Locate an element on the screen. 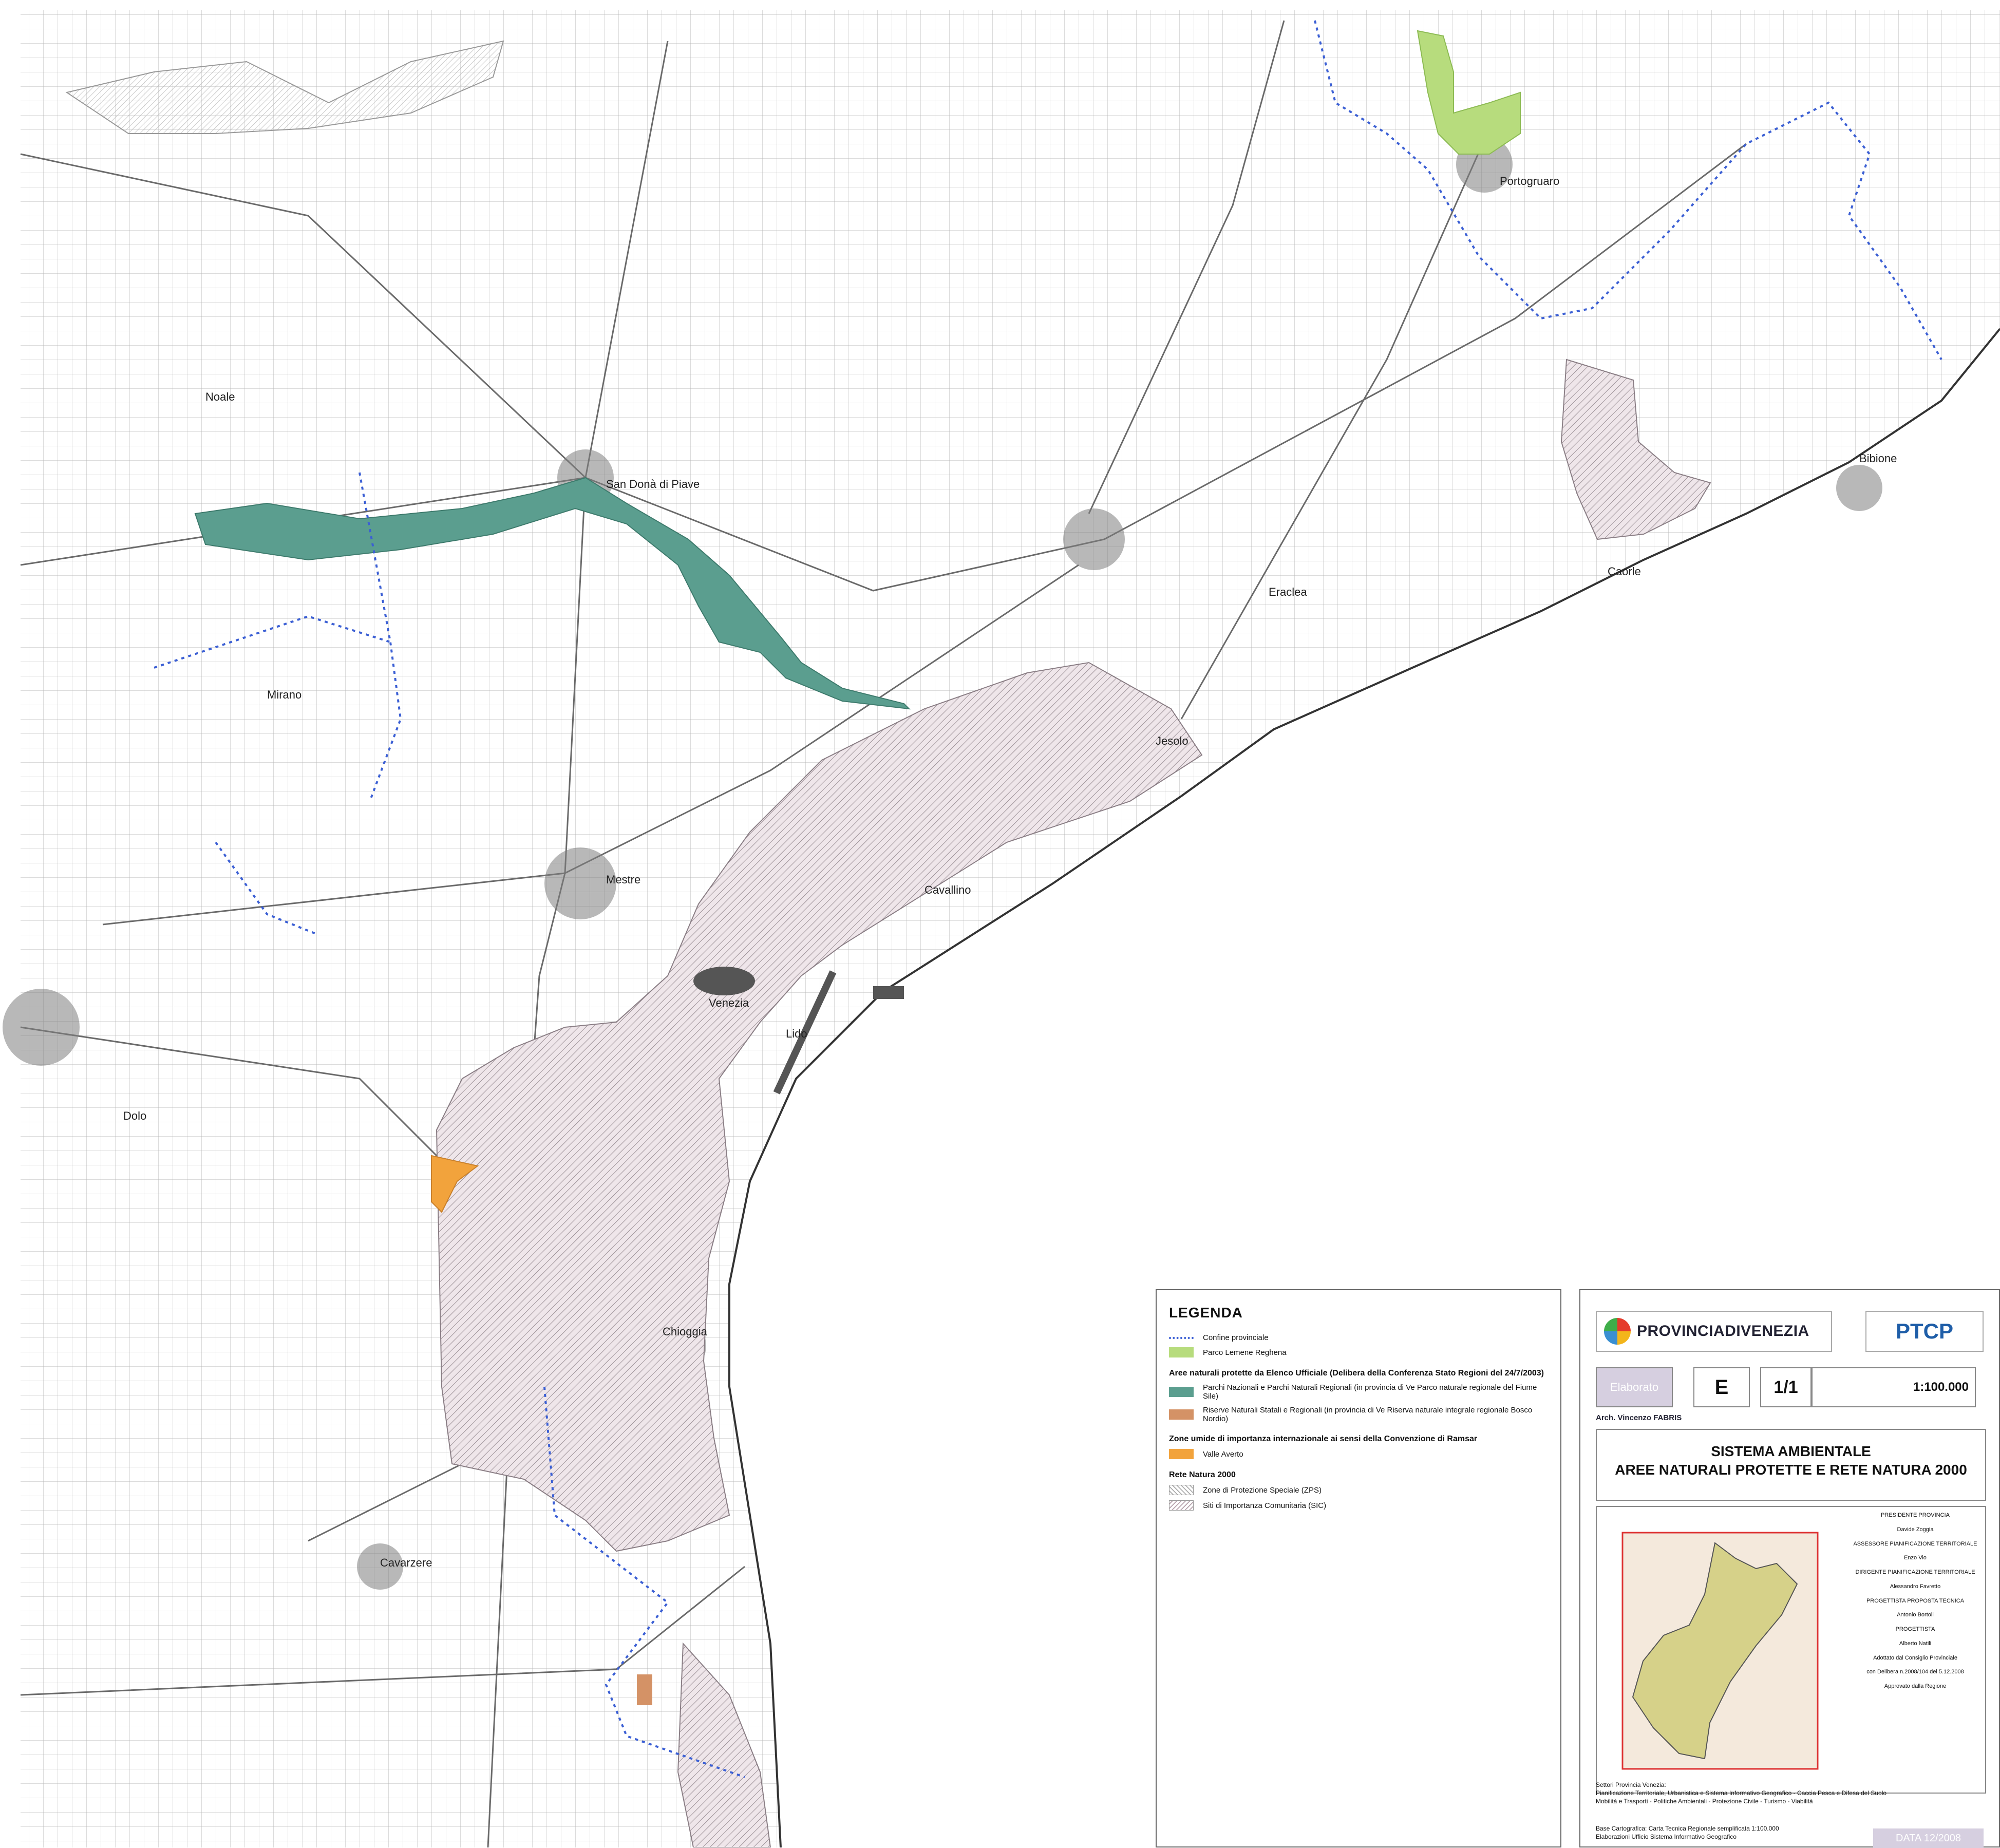 This screenshot has height=1848, width=2000. provincia-logo-icon is located at coordinates (1617, 1331).